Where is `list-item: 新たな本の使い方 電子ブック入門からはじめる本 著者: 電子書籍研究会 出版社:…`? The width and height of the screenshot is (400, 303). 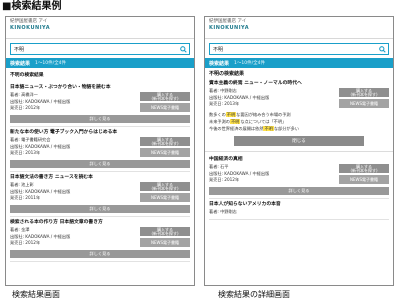
list-item: 新たな本の使い方 電子ブック入門からはじめる本 著者: 電子書籍研究会 出版社:… is located at coordinates (100, 149).